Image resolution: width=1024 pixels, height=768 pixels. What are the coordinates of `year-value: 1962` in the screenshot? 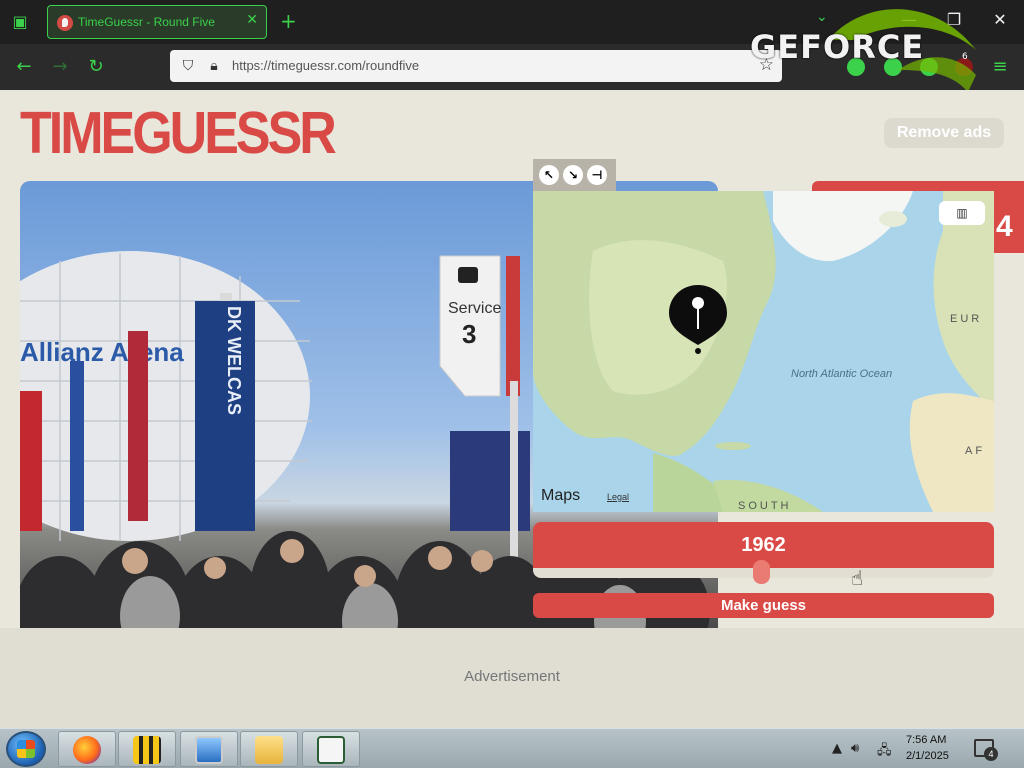 It's located at (763, 545).